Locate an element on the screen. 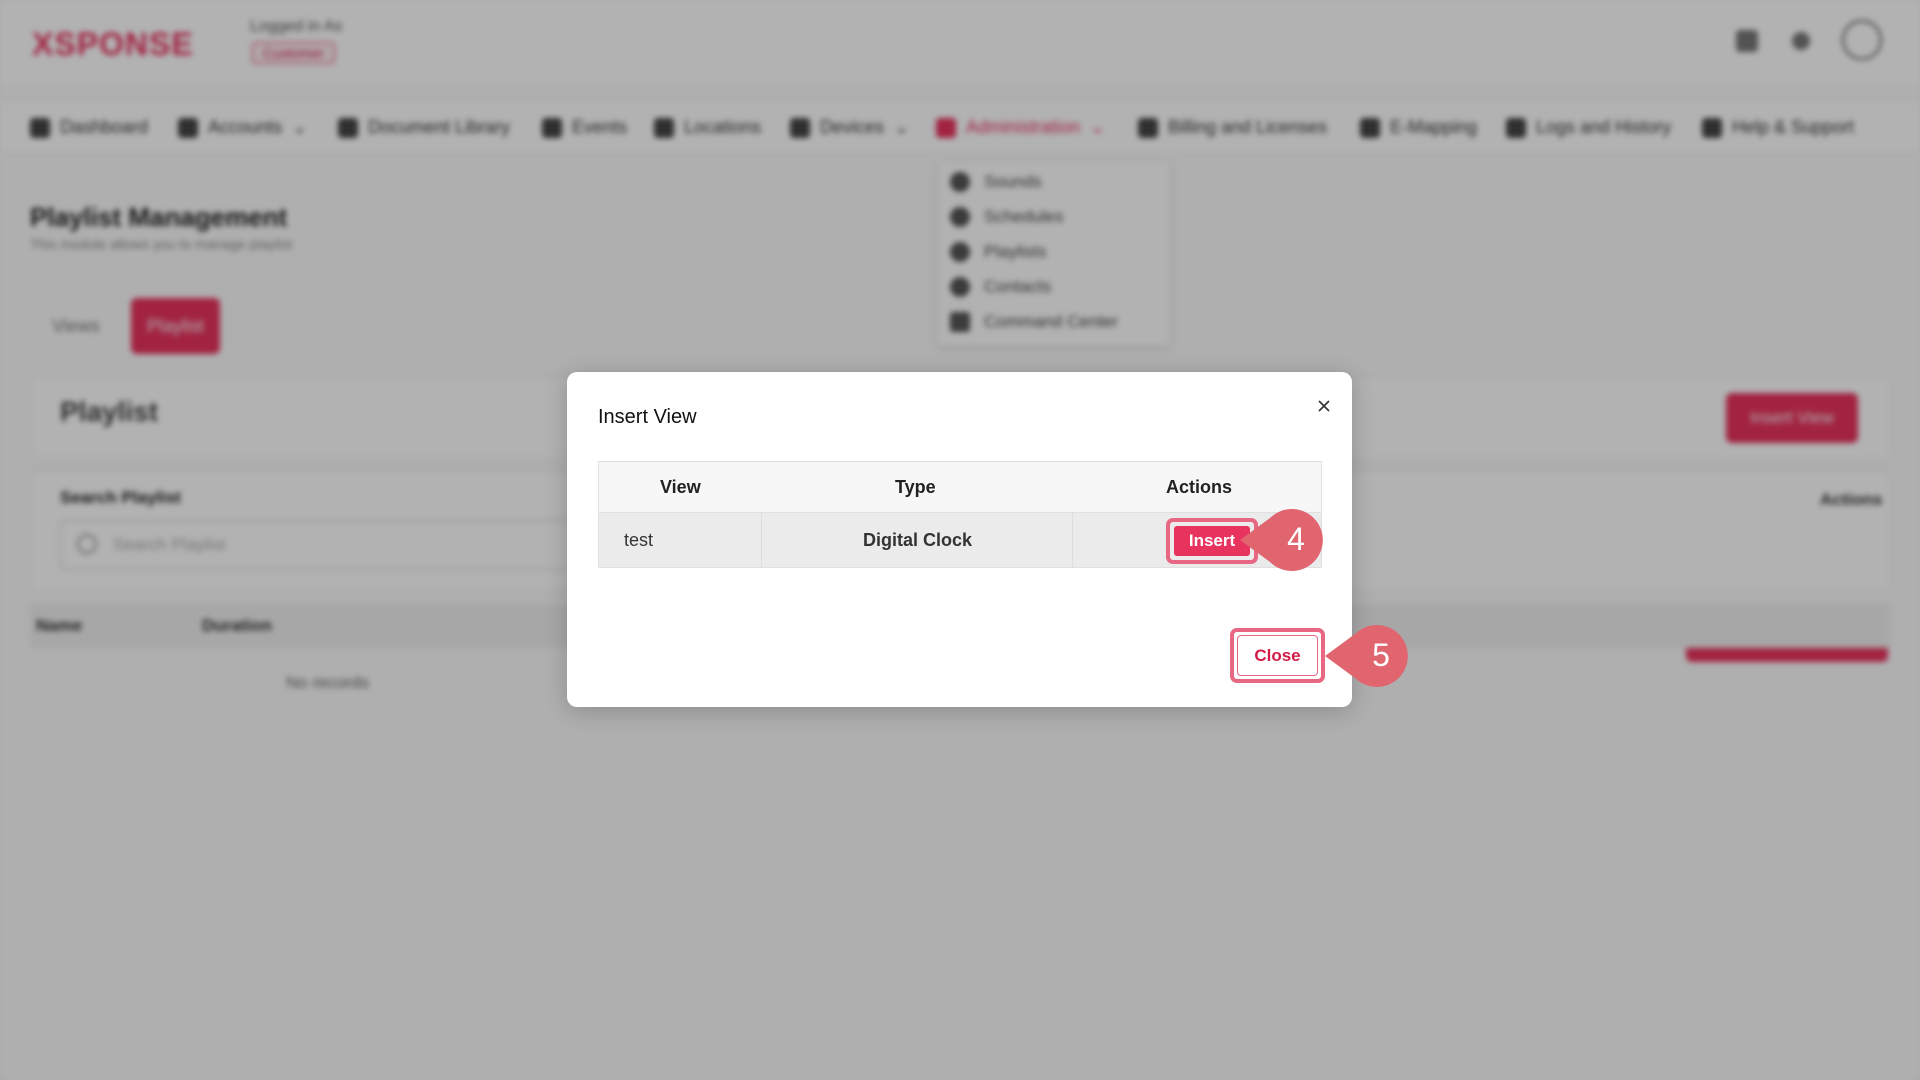 This screenshot has width=1920, height=1080. close-button: Close is located at coordinates (1277, 655).